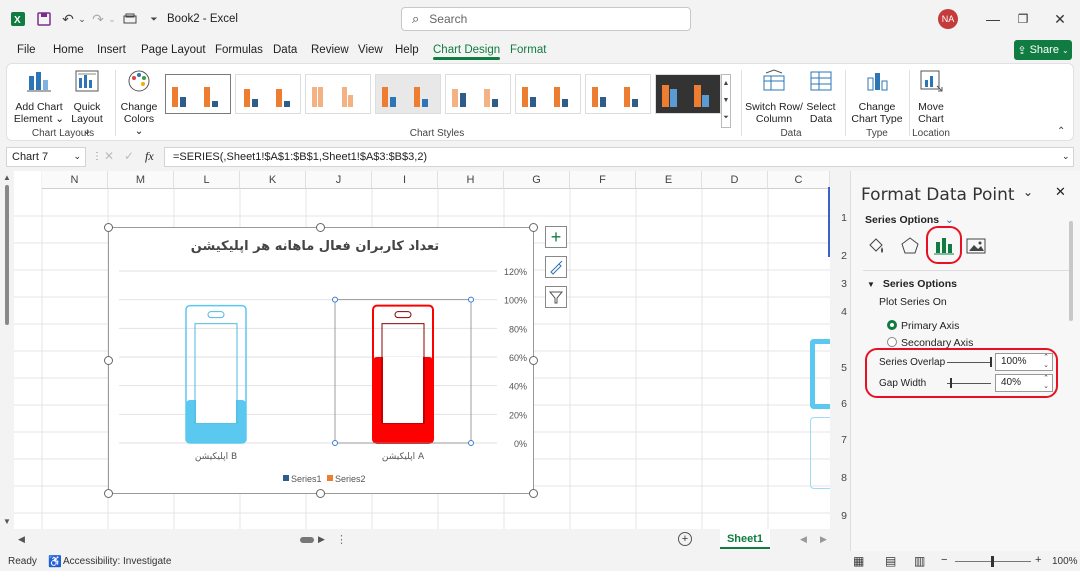  I want to click on tab-page-layout: Page Layout, so click(173, 50).